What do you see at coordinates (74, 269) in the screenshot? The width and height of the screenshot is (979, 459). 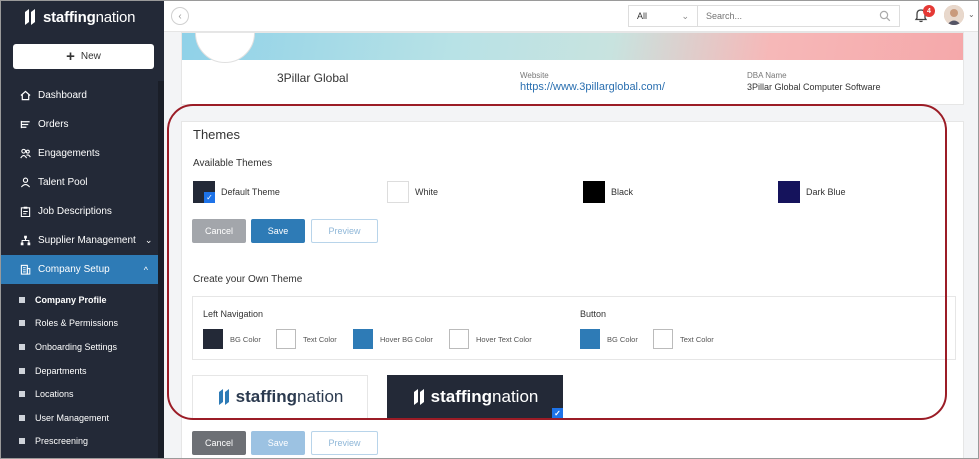 I see `sidebar-item-label: Company Setup` at bounding box center [74, 269].